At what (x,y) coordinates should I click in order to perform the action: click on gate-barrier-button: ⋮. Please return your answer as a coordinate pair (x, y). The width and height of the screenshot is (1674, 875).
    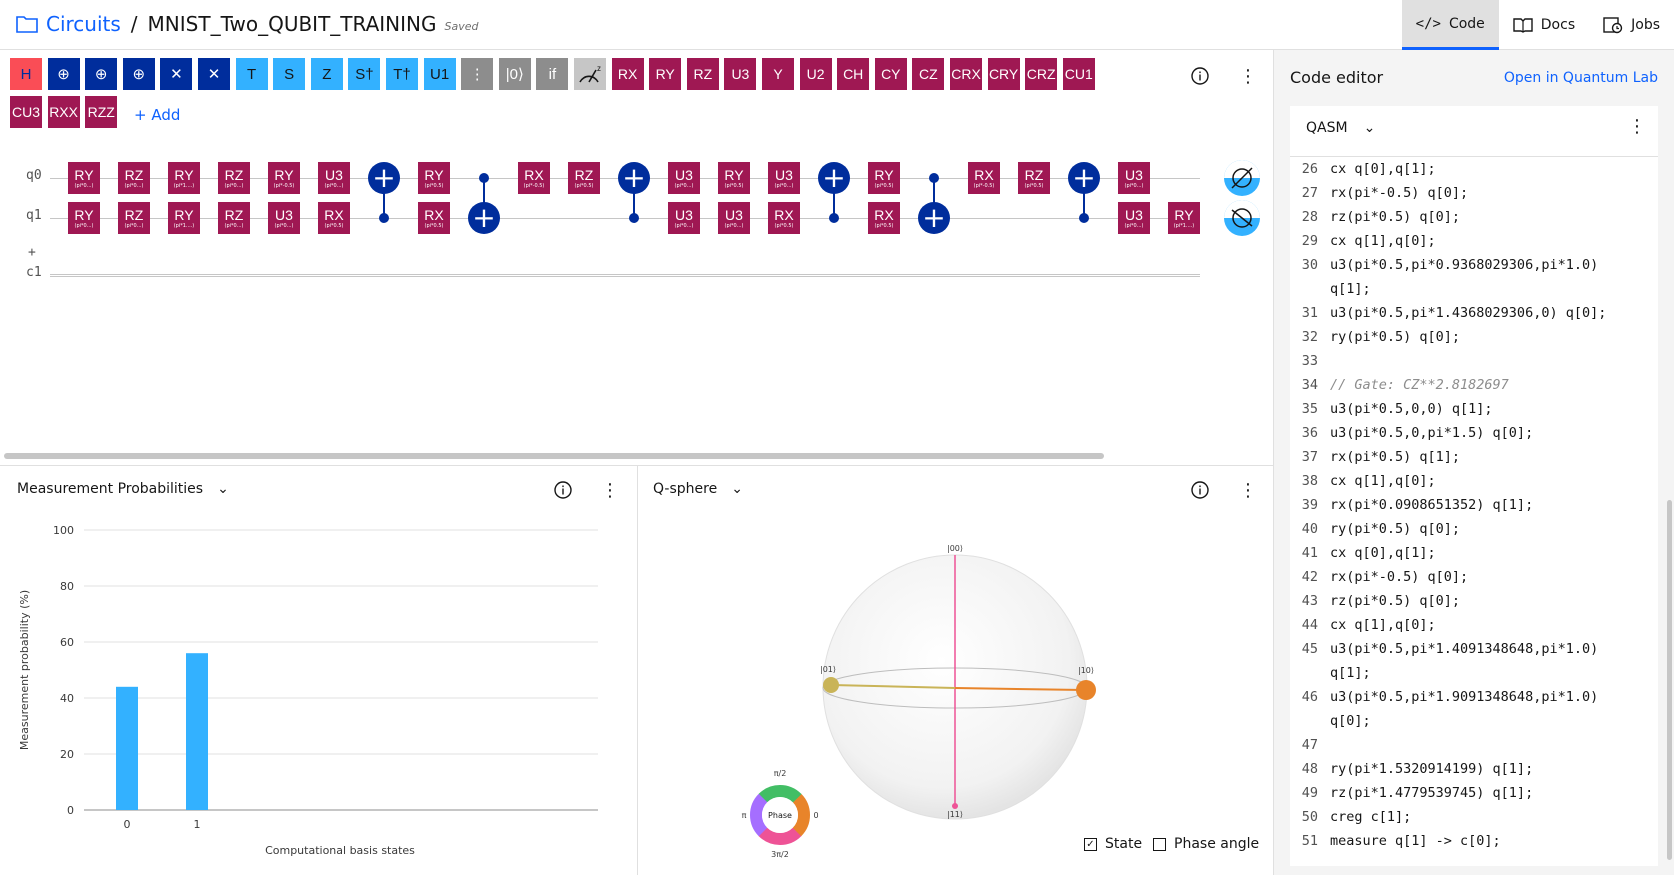
    Looking at the image, I should click on (477, 74).